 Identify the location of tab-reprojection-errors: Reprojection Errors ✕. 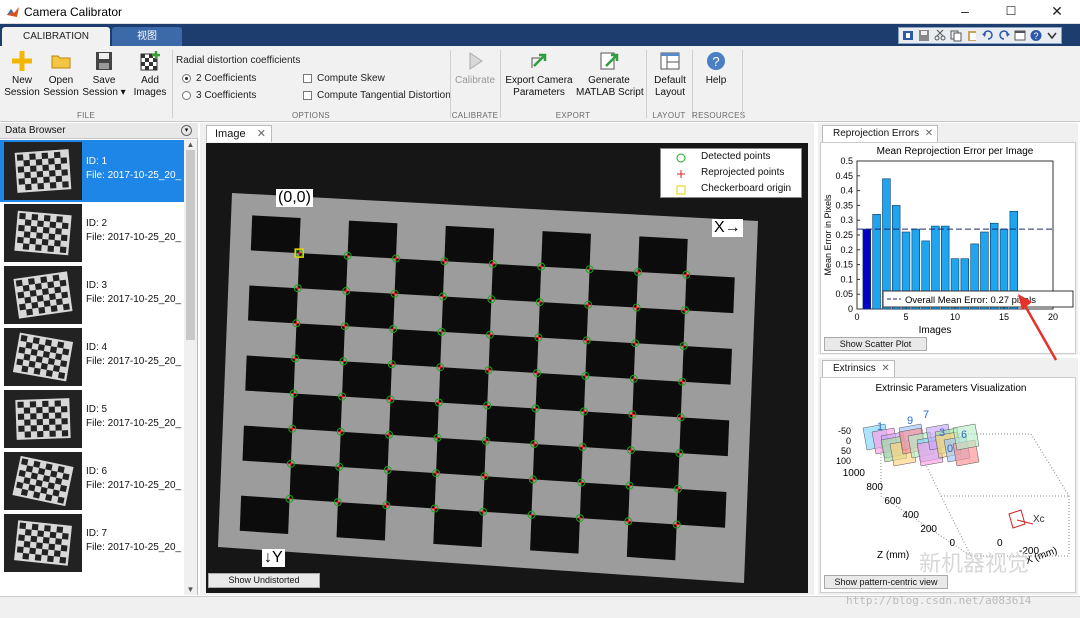
(880, 133).